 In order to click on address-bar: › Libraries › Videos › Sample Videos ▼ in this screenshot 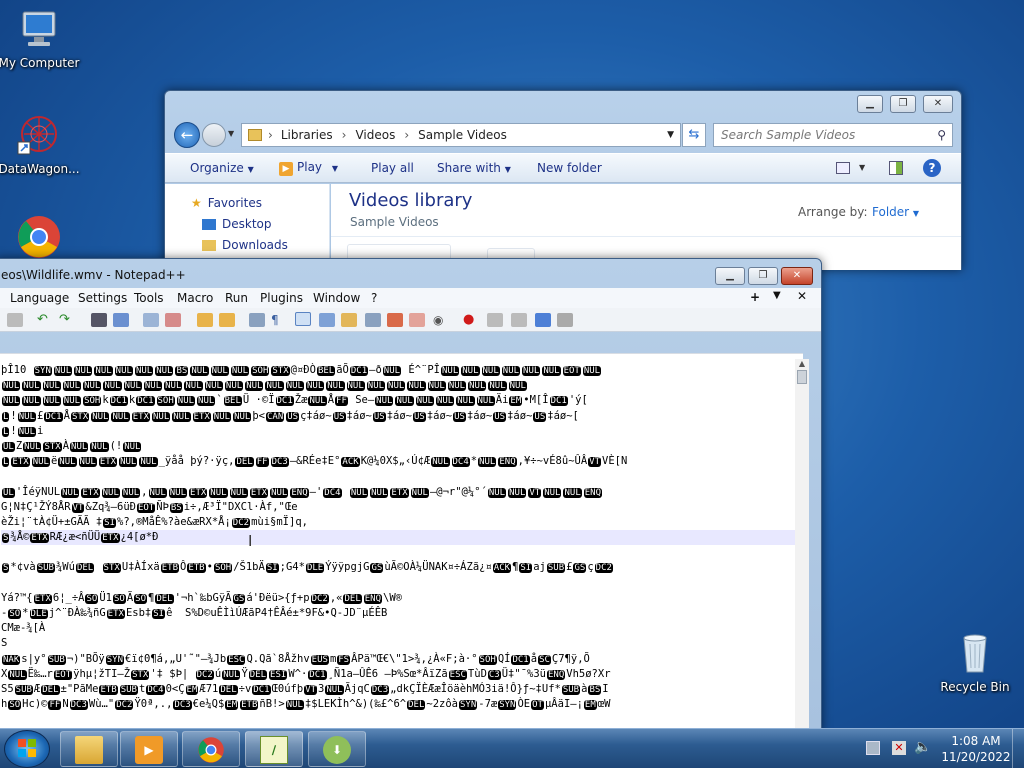, I will do `click(461, 135)`.